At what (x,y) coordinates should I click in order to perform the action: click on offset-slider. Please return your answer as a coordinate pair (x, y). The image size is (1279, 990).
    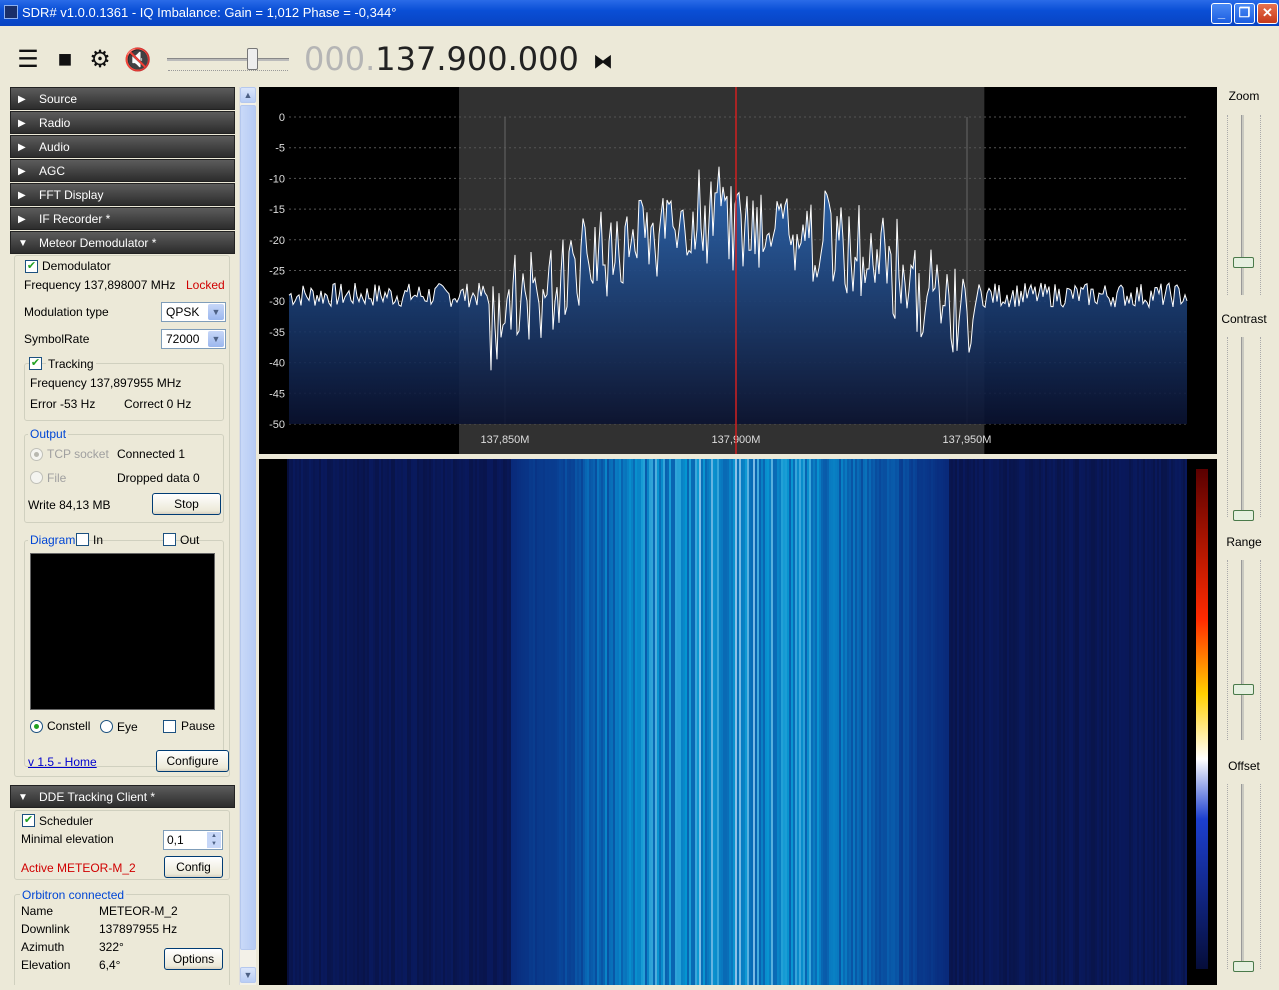
    Looking at the image, I should click on (1242, 876).